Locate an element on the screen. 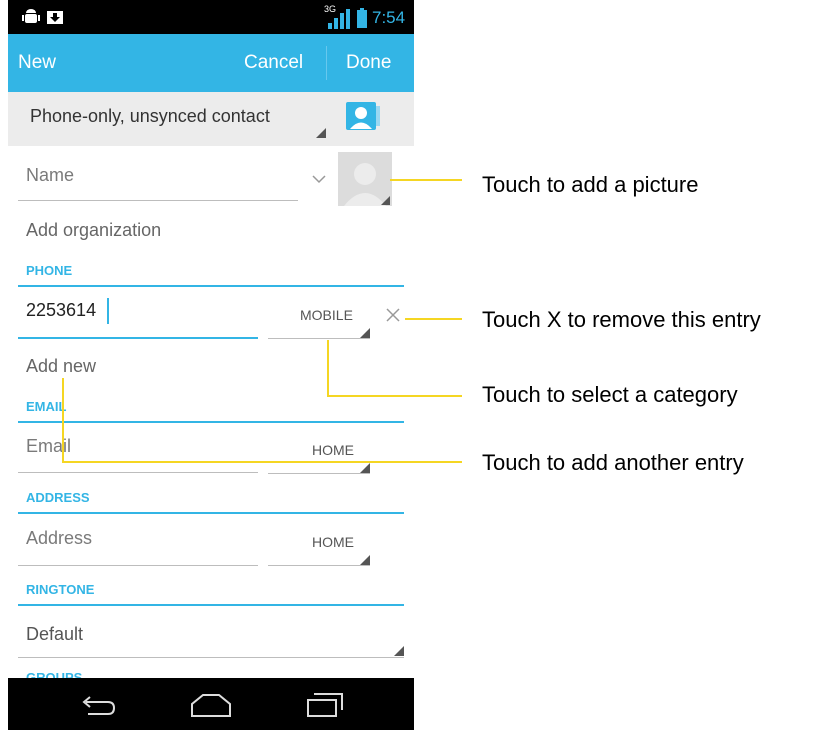 The width and height of the screenshot is (830, 730). email-field-underline is located at coordinates (138, 472).